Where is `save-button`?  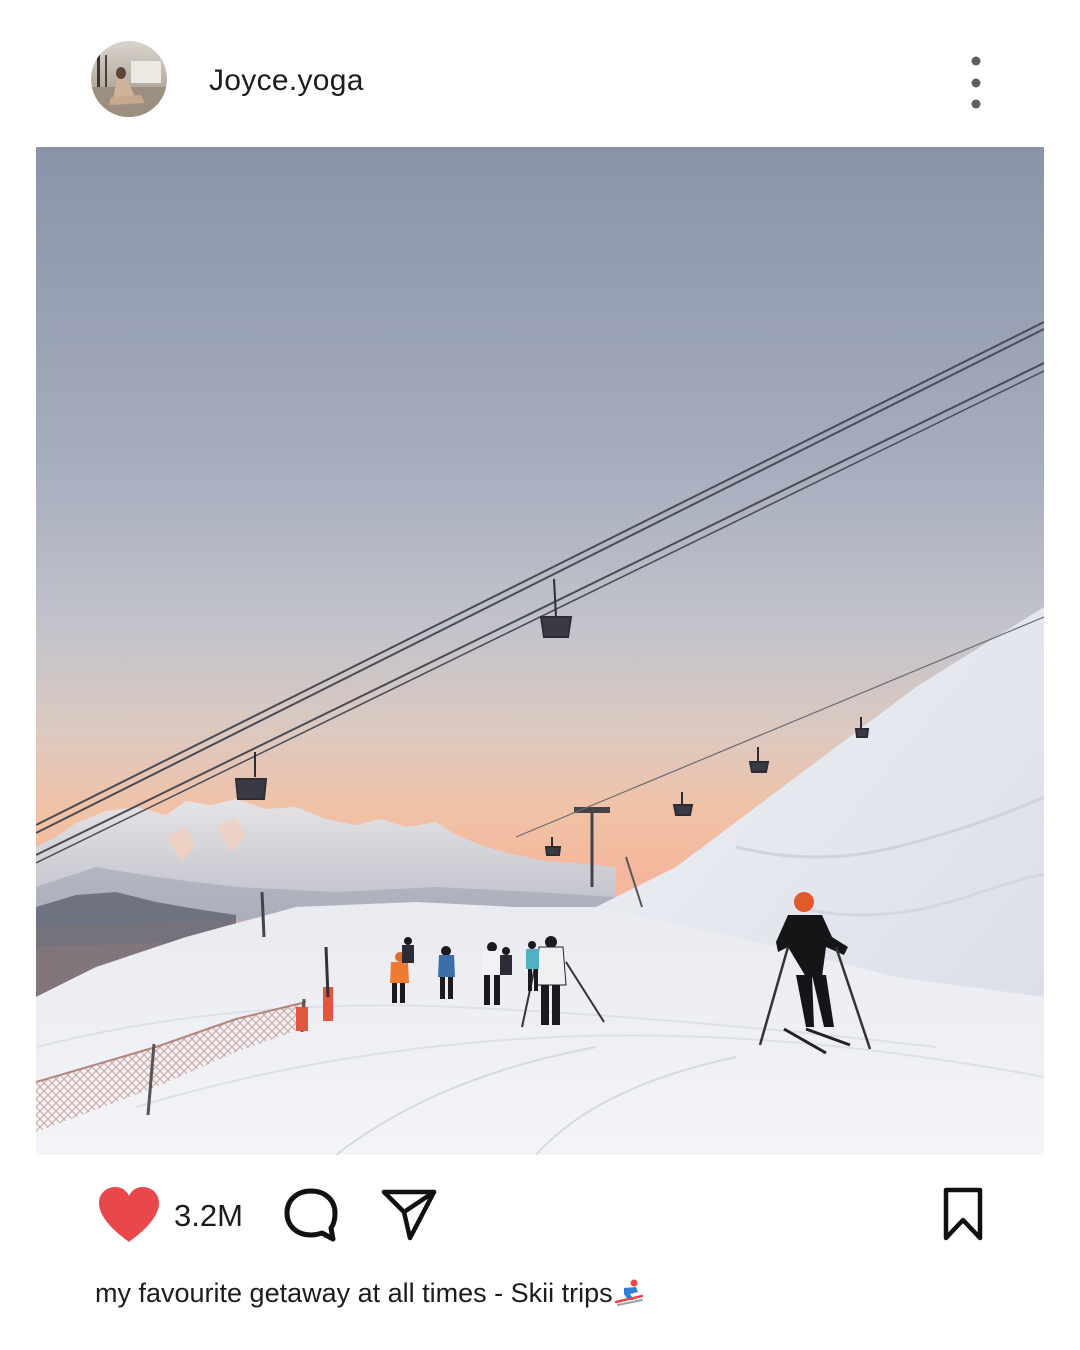
save-button is located at coordinates (963, 1214).